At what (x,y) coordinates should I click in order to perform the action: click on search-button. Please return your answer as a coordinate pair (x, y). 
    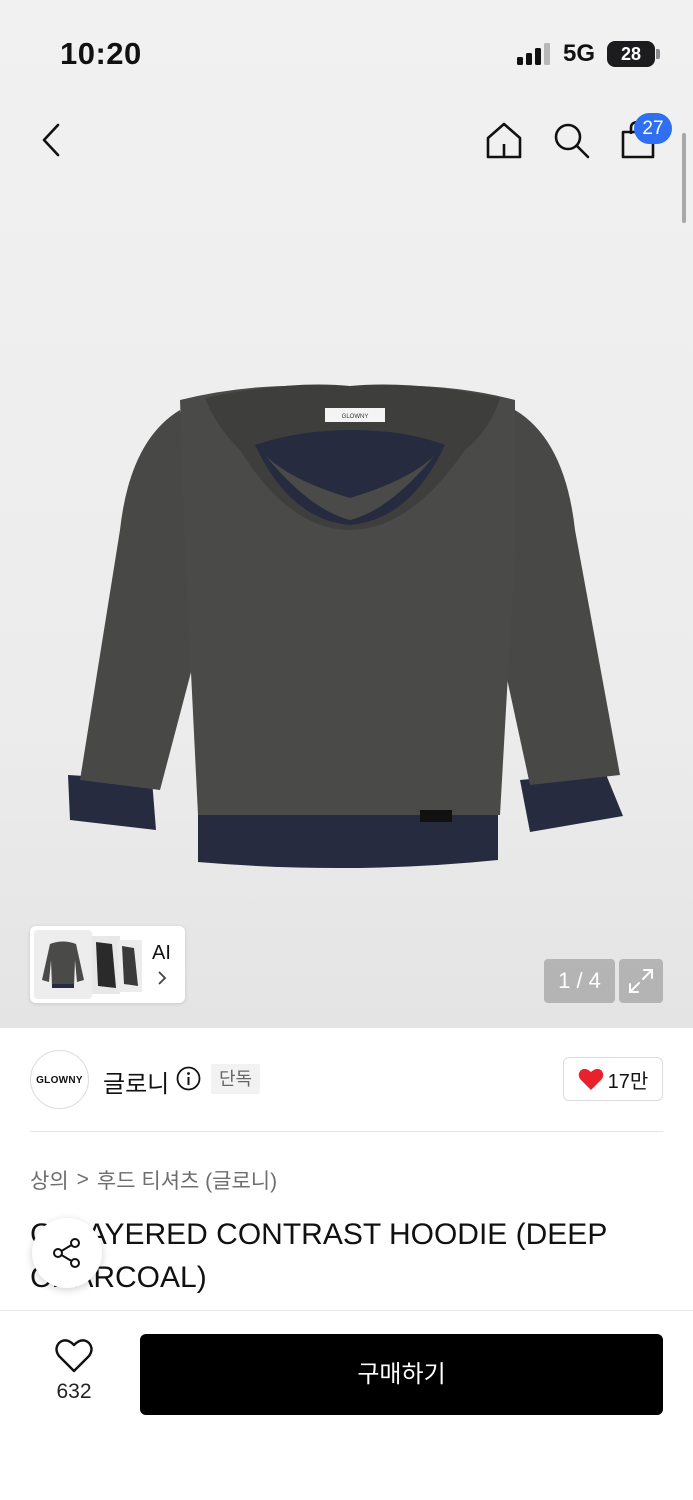
    Looking at the image, I should click on (571, 140).